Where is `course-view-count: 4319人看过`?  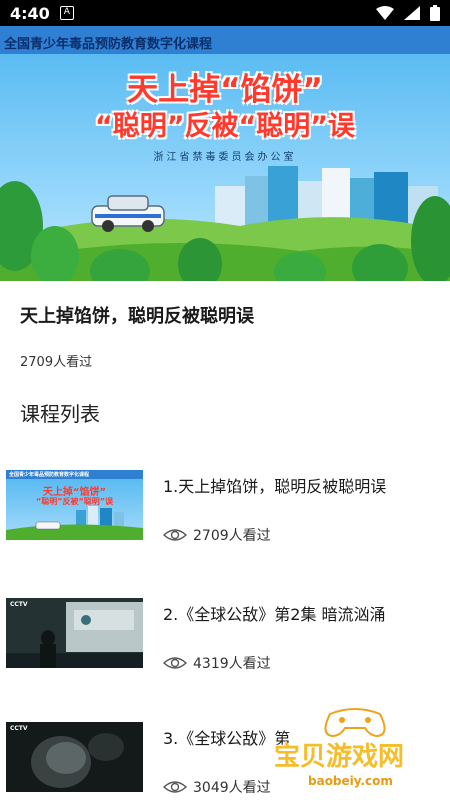 course-view-count: 4319人看过 is located at coordinates (232, 664).